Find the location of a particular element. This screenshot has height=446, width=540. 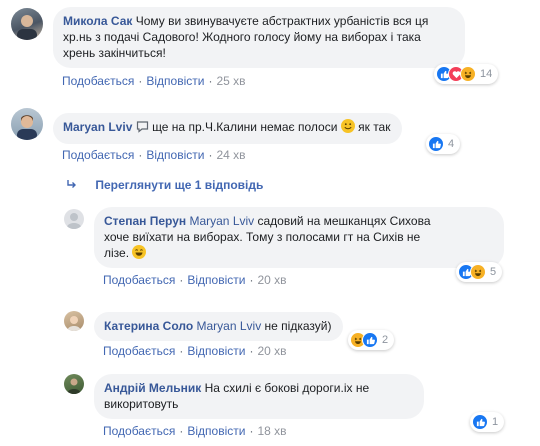

reply-timestamp: 18 хв is located at coordinates (271, 431).